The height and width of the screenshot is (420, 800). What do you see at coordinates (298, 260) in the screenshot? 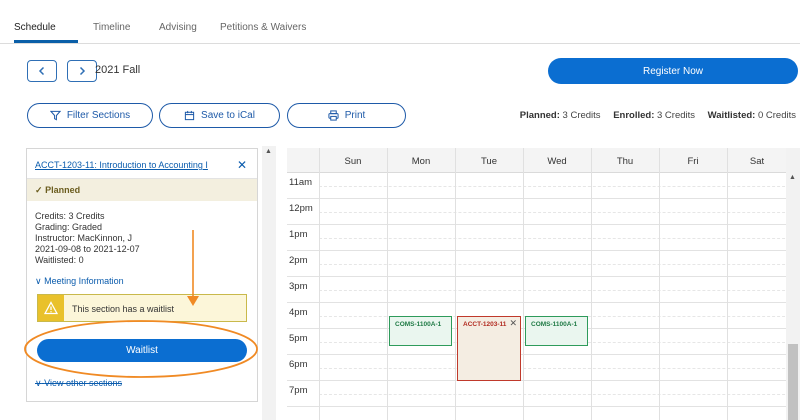
I see `hour-label: 2pm` at bounding box center [298, 260].